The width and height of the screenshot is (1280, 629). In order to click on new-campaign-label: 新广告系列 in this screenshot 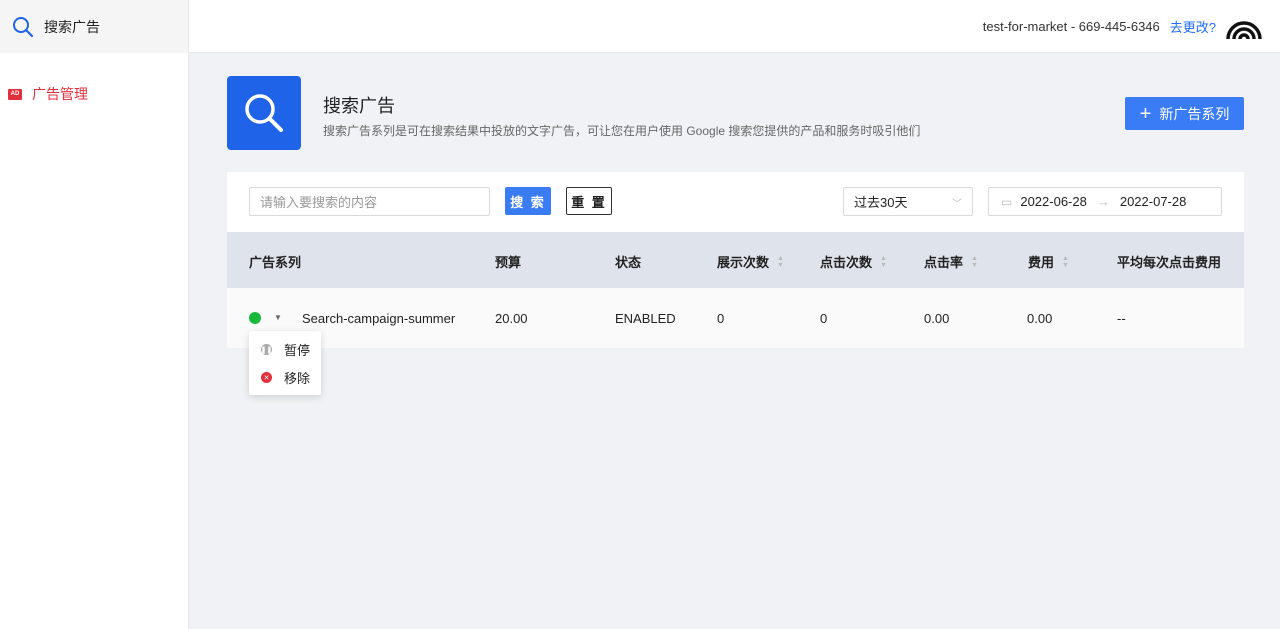, I will do `click(1194, 113)`.